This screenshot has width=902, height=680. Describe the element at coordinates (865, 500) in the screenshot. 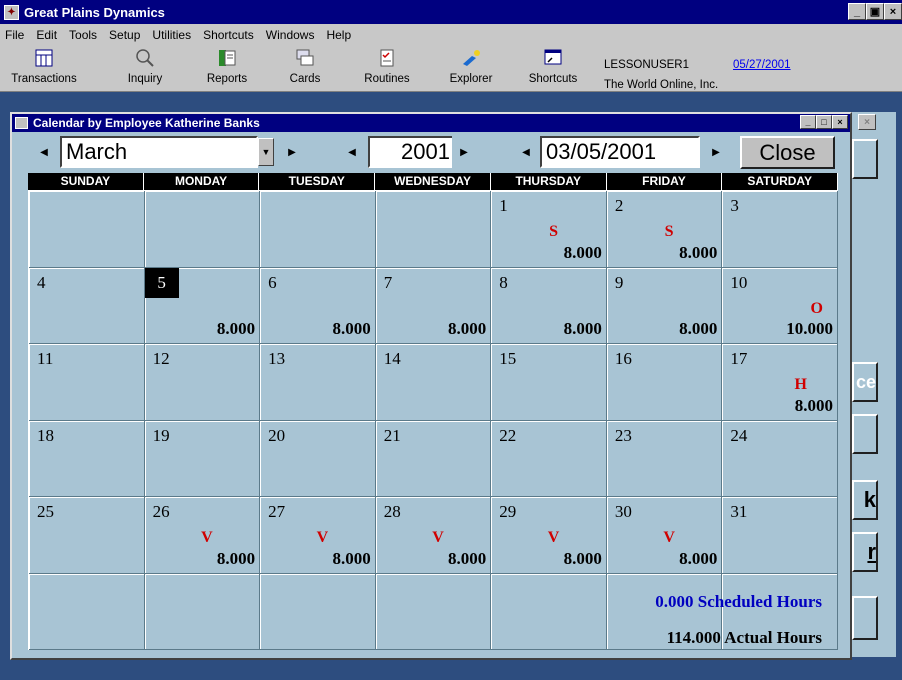

I see `background-button-4: k` at that location.